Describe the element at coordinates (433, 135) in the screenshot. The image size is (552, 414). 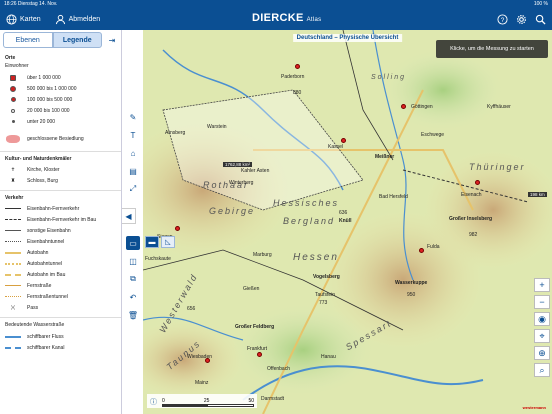
I see `place-label: Eschwege` at that location.